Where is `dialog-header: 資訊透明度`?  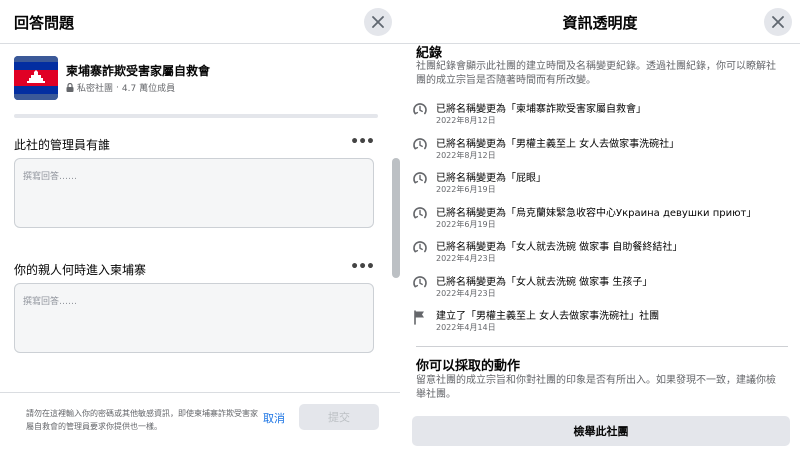
dialog-header: 資訊透明度 is located at coordinates (600, 22).